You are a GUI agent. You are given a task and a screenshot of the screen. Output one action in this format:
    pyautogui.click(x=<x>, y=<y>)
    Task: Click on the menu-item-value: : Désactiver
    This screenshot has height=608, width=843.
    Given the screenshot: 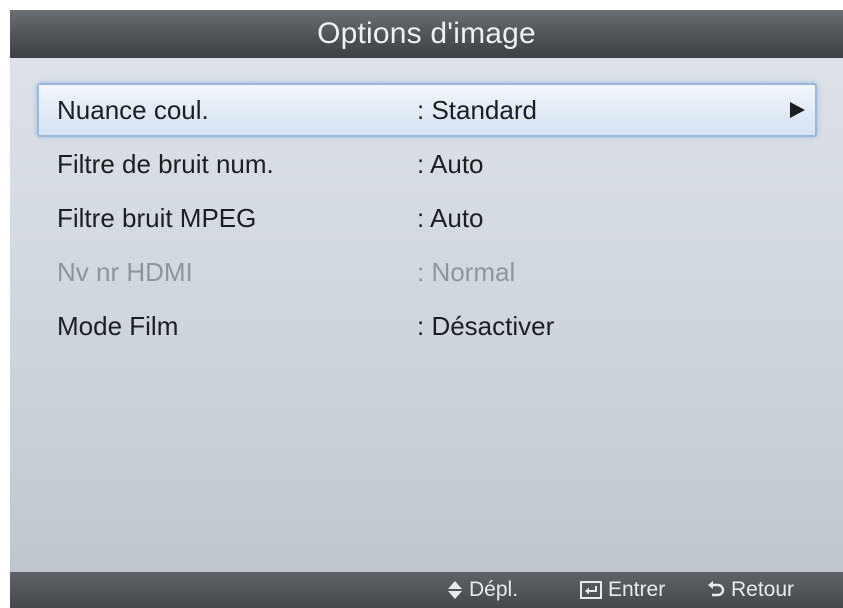 What is the action you would take?
    pyautogui.click(x=486, y=326)
    